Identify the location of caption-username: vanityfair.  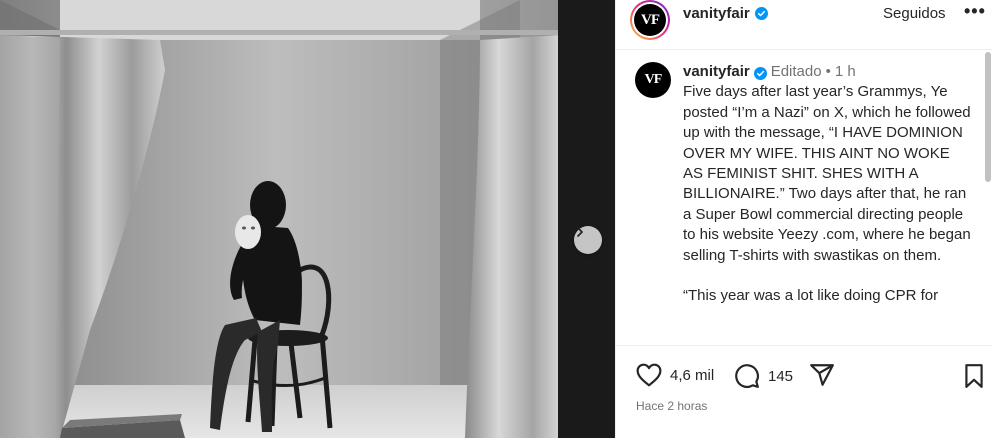
(716, 72).